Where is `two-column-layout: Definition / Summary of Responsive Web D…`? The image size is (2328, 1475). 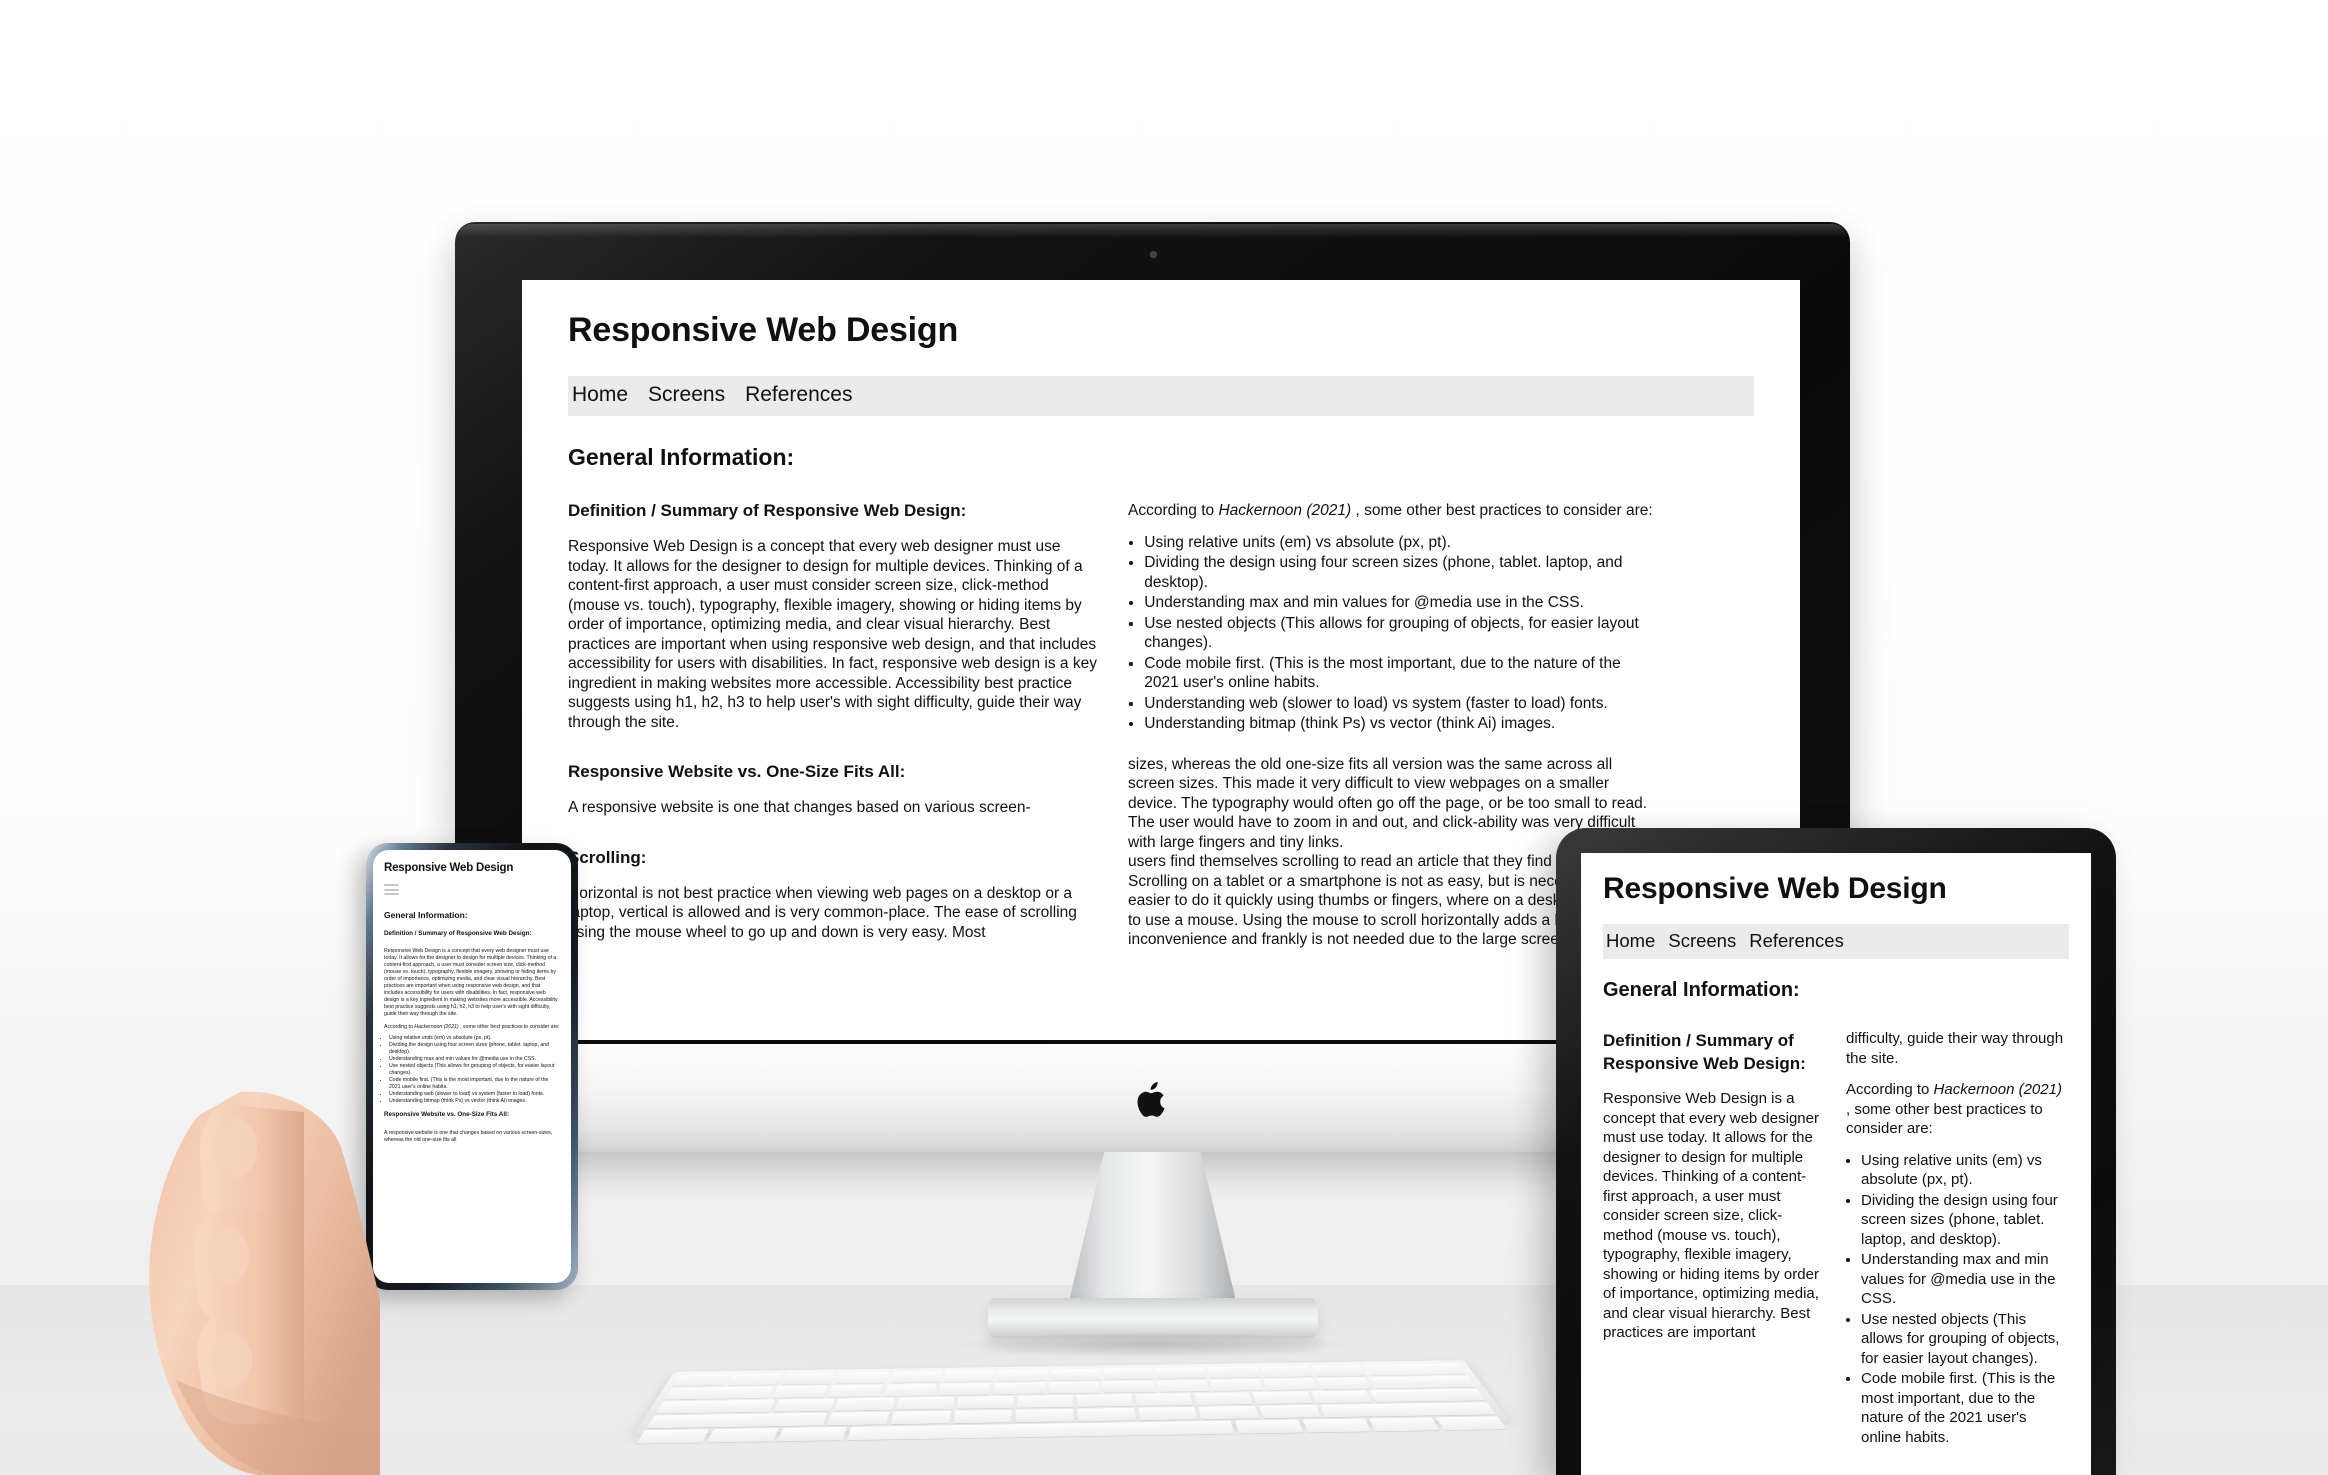
two-column-layout: Definition / Summary of Responsive Web D… is located at coordinates (1836, 1238).